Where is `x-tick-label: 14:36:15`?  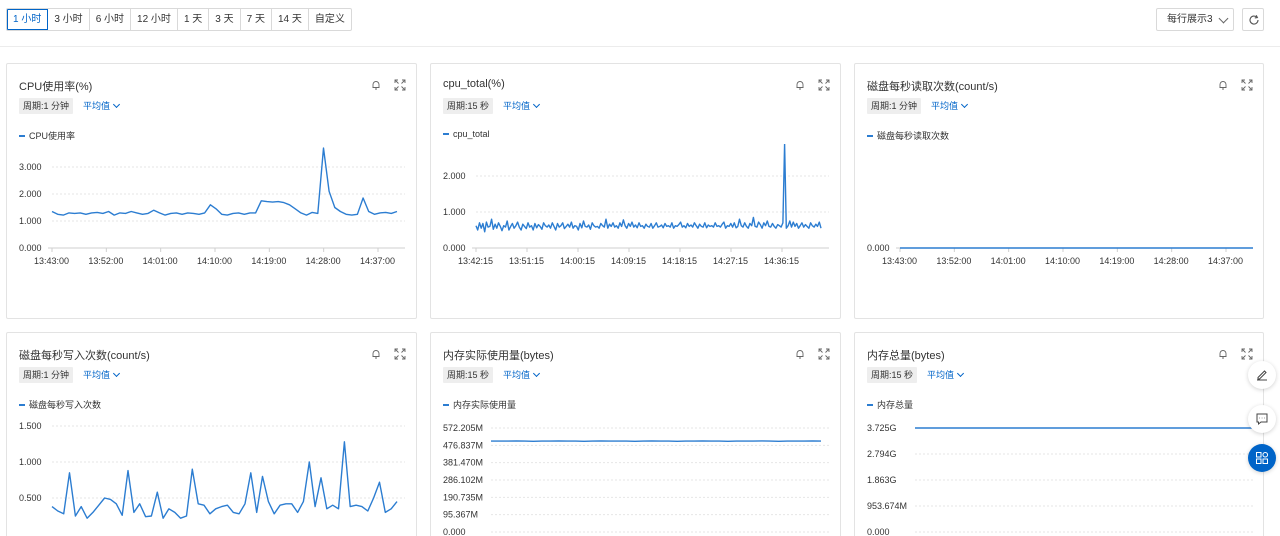 x-tick-label: 14:36:15 is located at coordinates (781, 261).